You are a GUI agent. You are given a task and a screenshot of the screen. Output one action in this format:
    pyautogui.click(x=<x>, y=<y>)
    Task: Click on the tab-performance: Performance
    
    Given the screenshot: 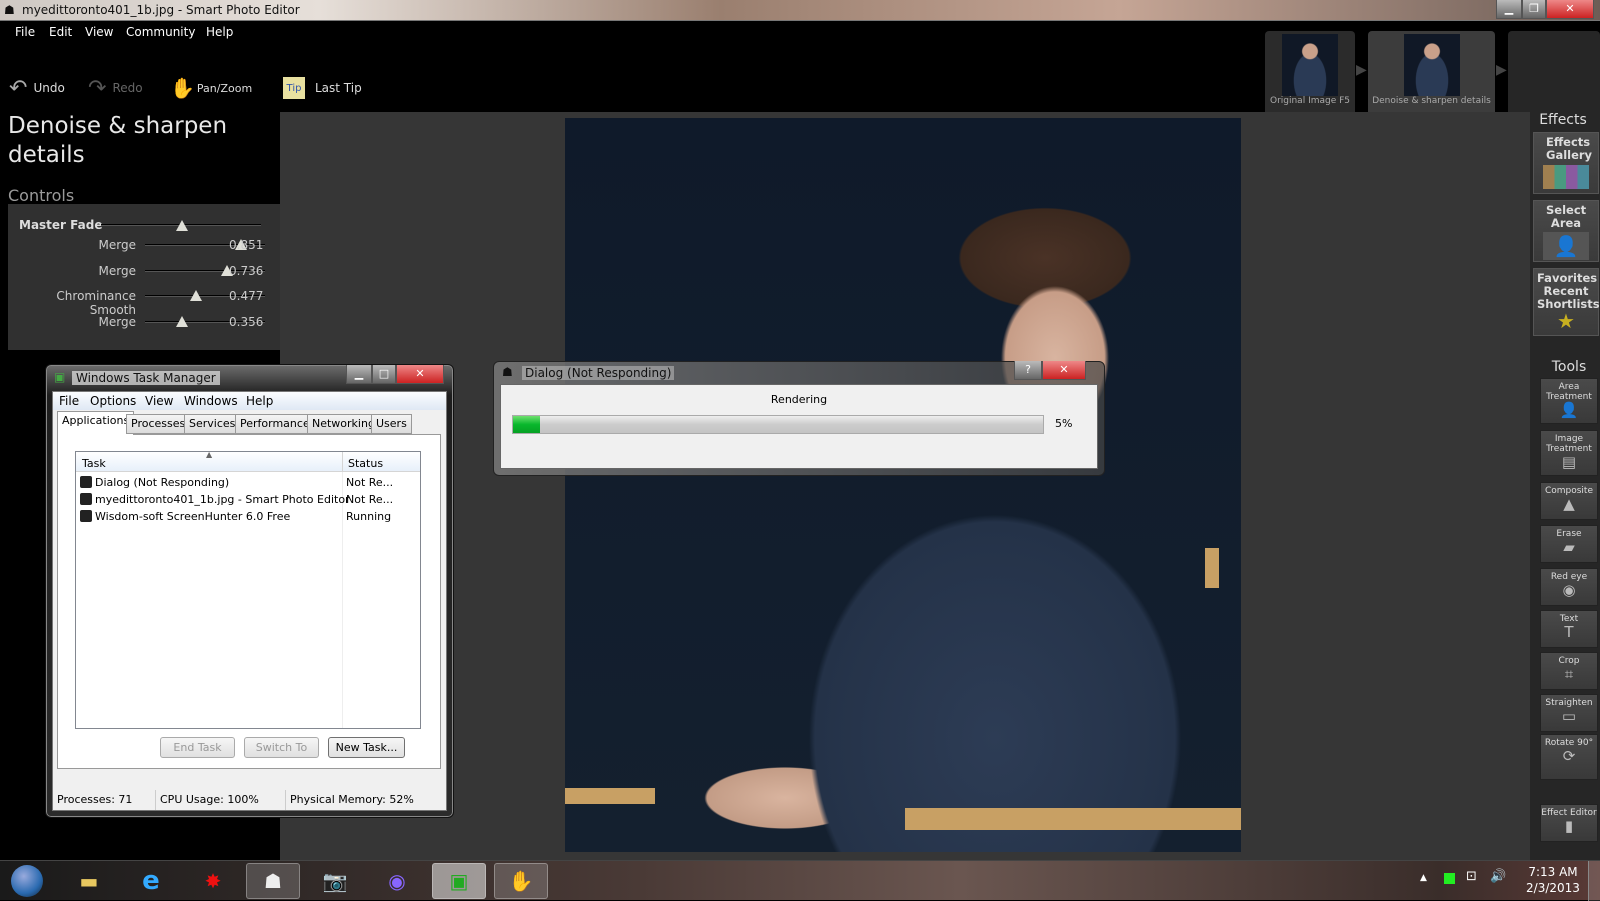 What is the action you would take?
    pyautogui.click(x=275, y=424)
    